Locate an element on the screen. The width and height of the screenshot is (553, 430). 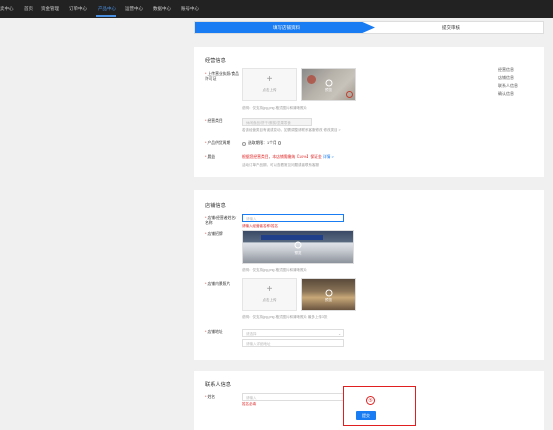
nav-item-orders: 订单中心 is located at coordinates (78, 9).